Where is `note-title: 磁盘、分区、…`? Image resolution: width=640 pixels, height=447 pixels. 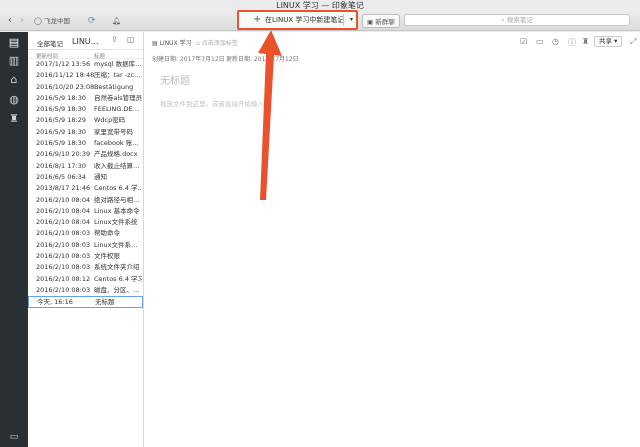 note-title: 磁盘、分区、… is located at coordinates (117, 289).